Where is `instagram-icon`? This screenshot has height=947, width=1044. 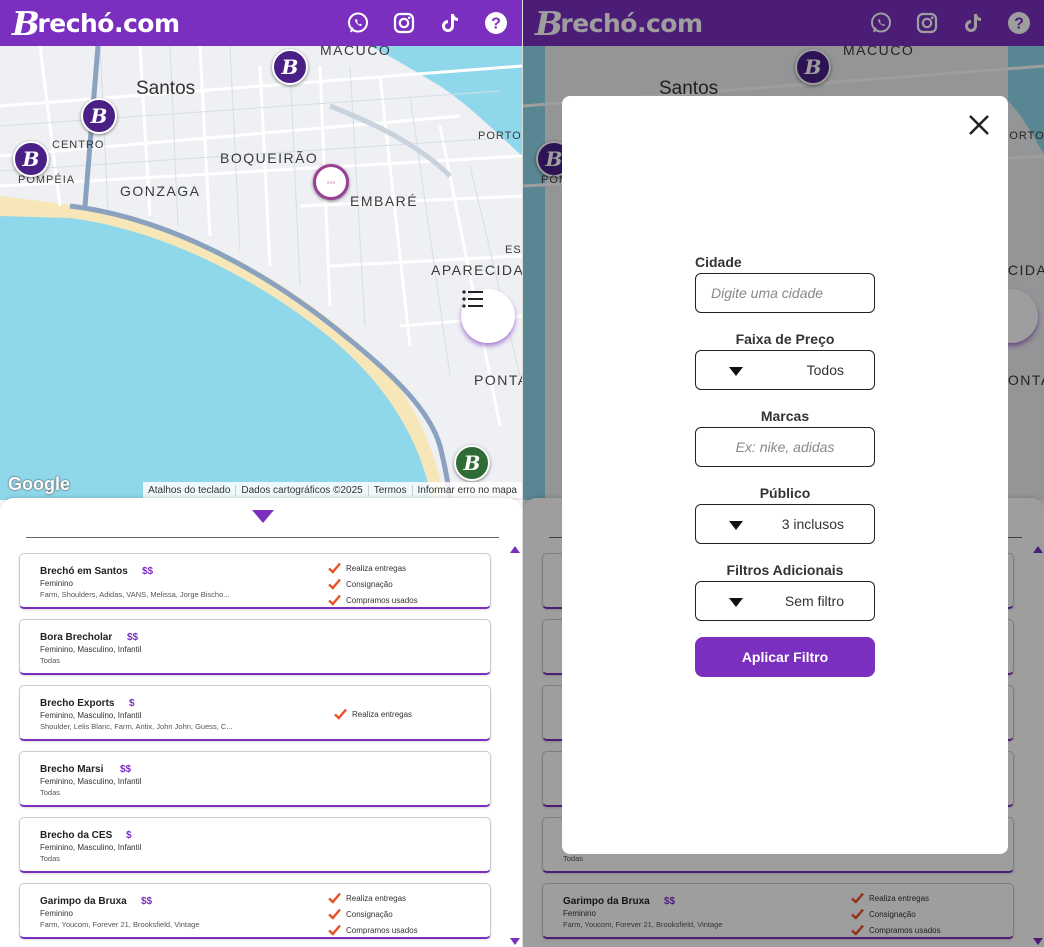 instagram-icon is located at coordinates (404, 23).